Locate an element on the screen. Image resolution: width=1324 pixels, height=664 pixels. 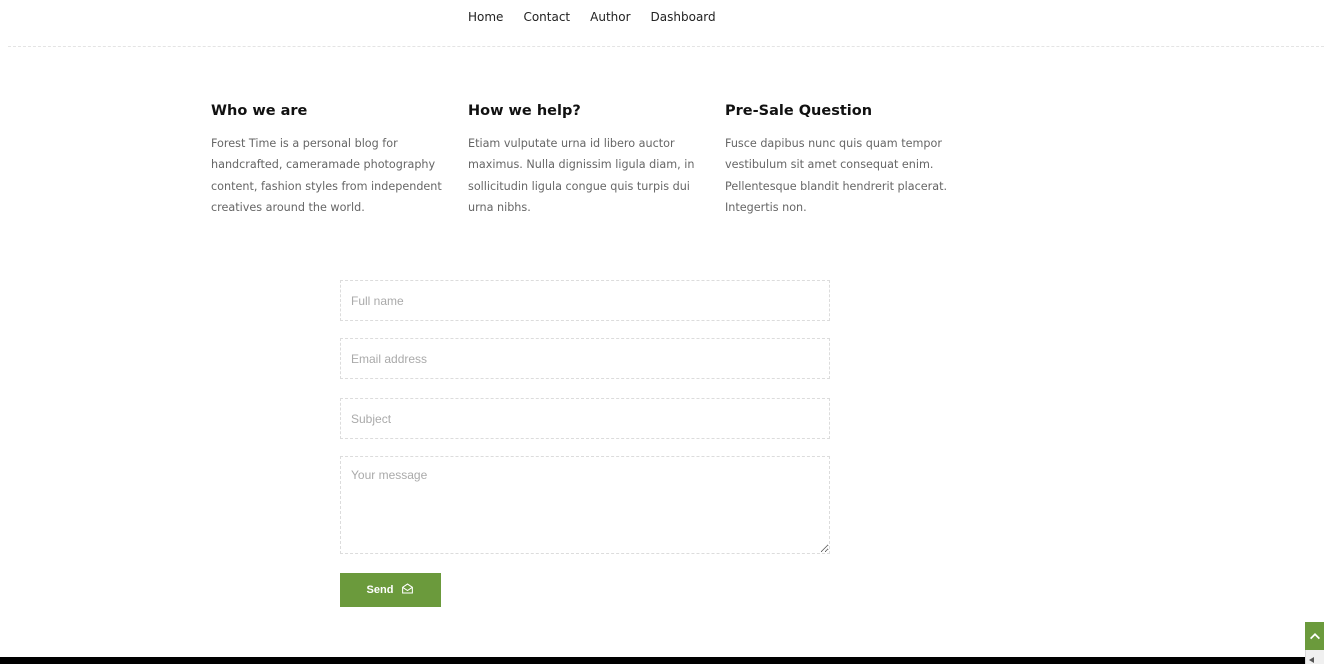
scrollbar-arrow-left is located at coordinates (1314, 657).